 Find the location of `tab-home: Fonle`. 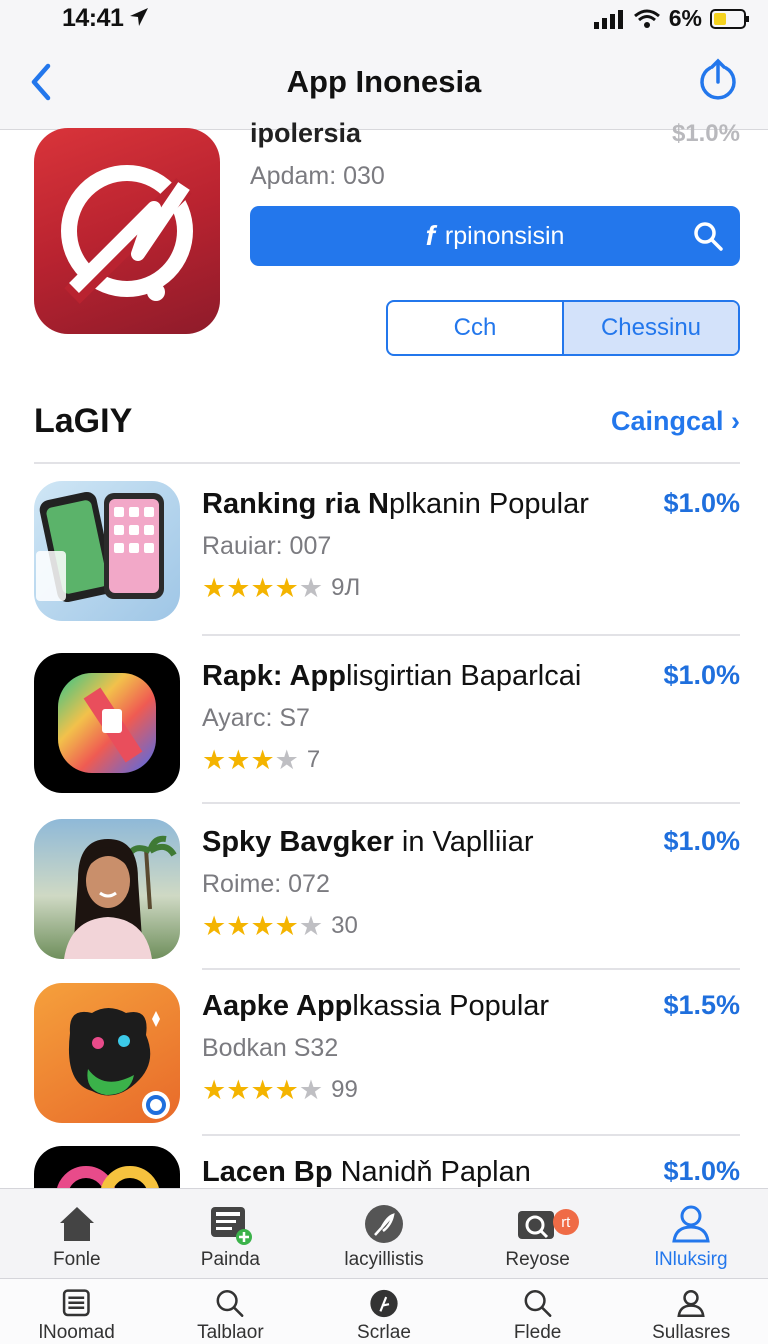

tab-home: Fonle is located at coordinates (77, 1239).